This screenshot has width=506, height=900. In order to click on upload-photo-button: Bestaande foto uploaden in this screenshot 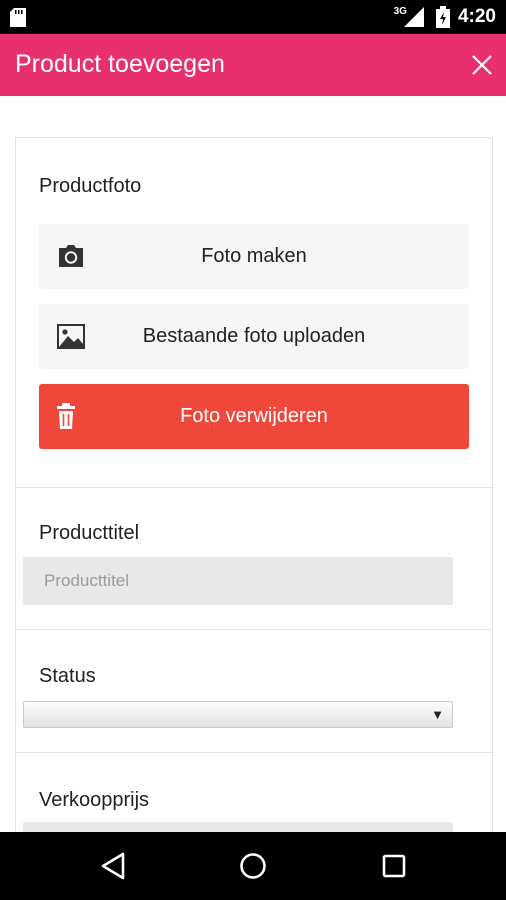, I will do `click(254, 336)`.